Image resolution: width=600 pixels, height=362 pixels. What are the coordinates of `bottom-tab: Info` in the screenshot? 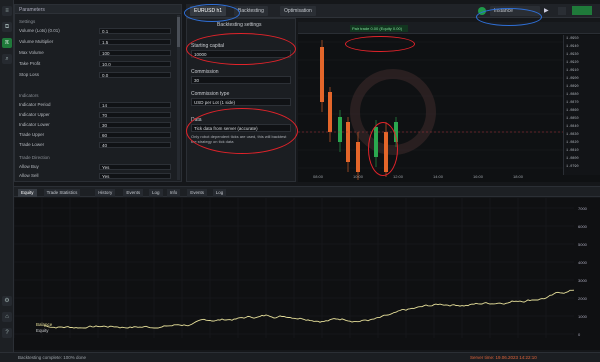 It's located at (173, 193).